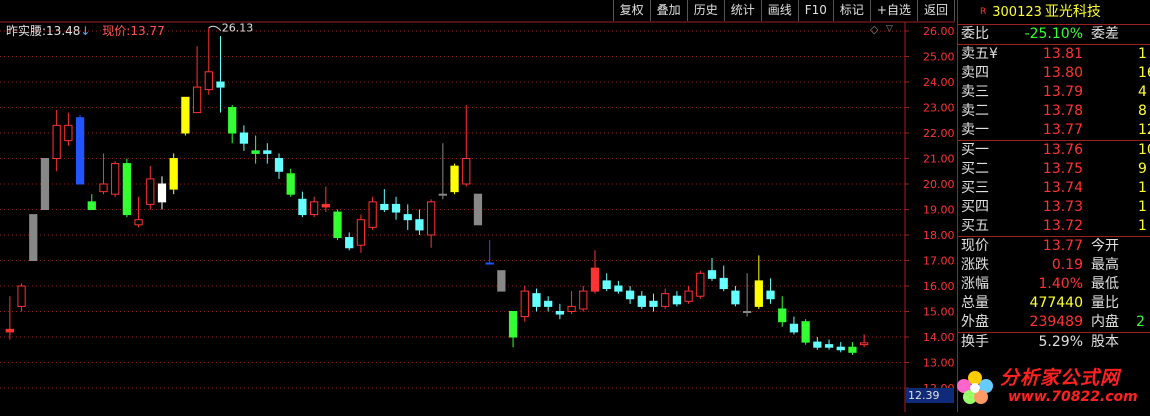  Describe the element at coordinates (632, 10) in the screenshot. I see `toolbar-button: 复权` at that location.